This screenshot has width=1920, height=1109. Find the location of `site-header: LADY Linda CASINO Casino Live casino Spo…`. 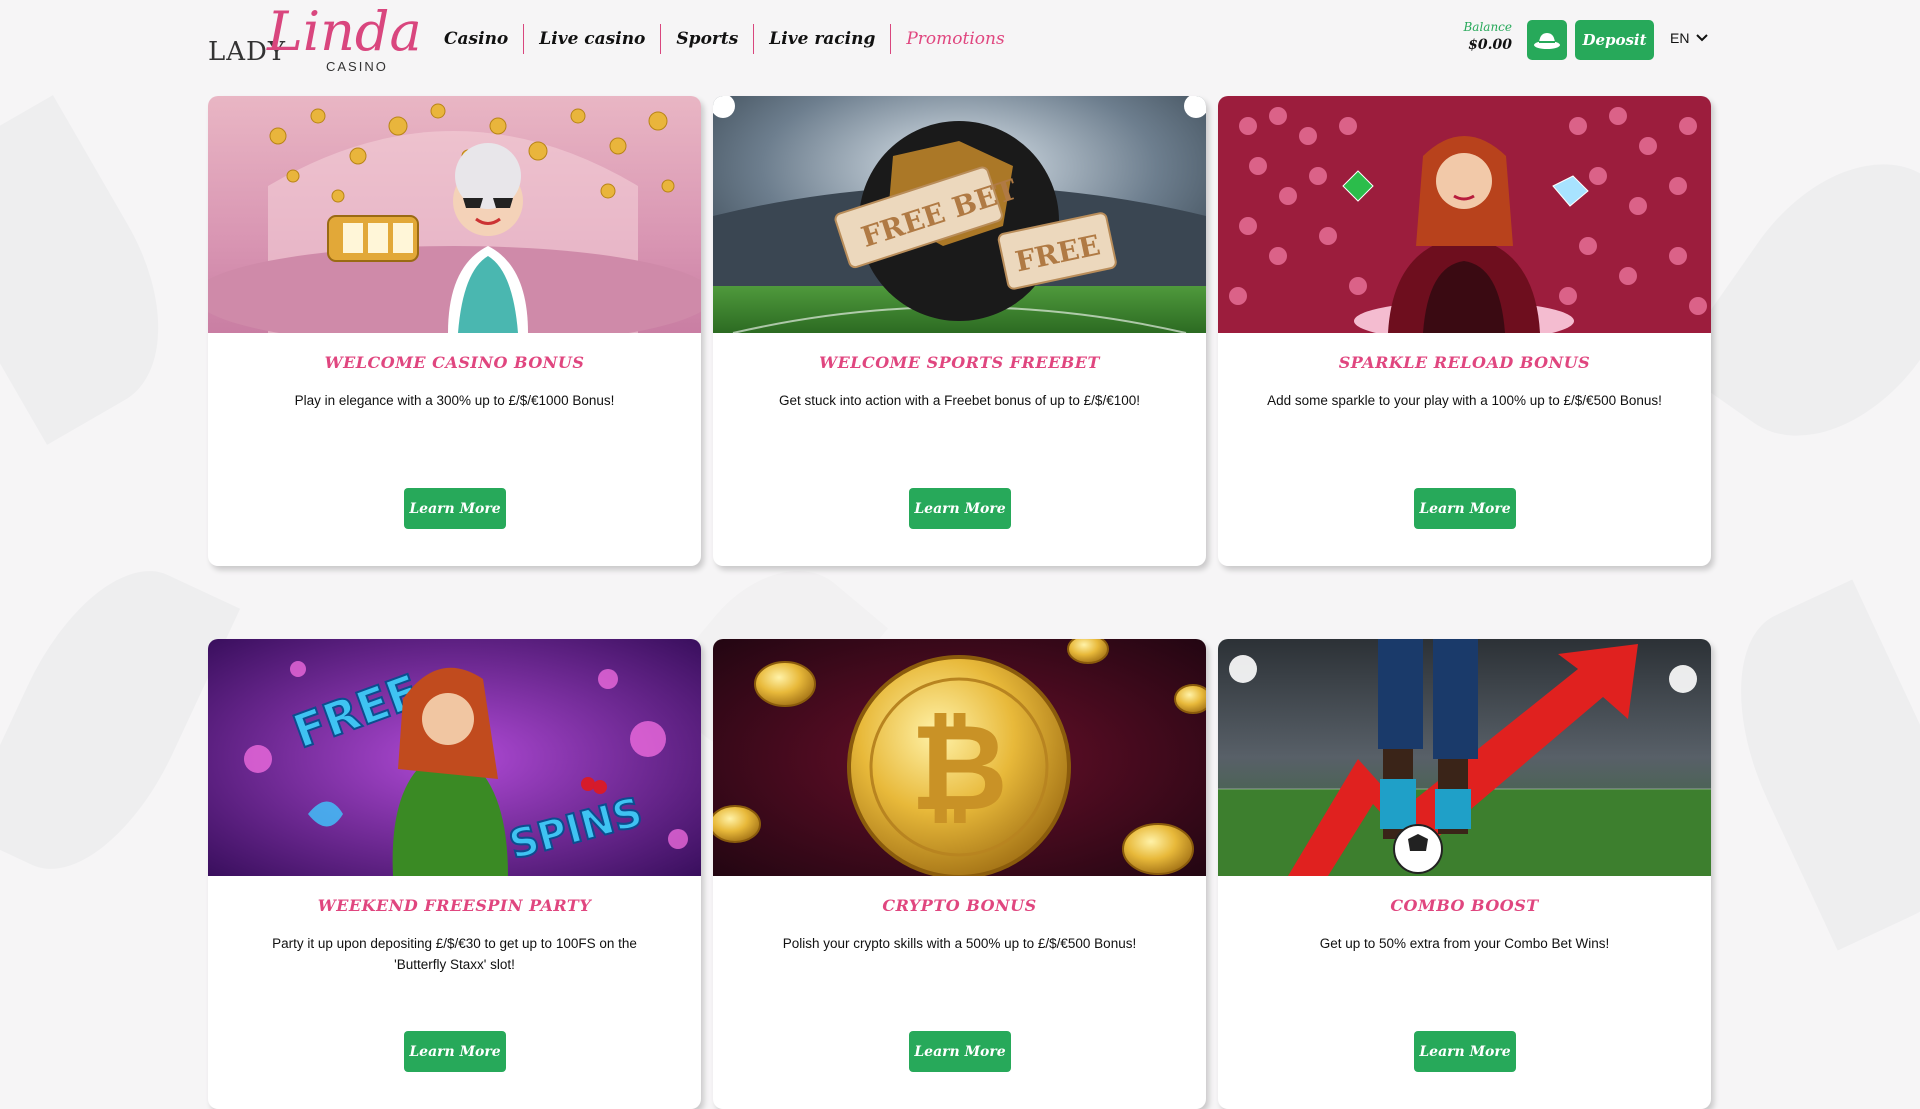

site-header: LADY Linda CASINO Casino Live casino Spo… is located at coordinates (960, 40).